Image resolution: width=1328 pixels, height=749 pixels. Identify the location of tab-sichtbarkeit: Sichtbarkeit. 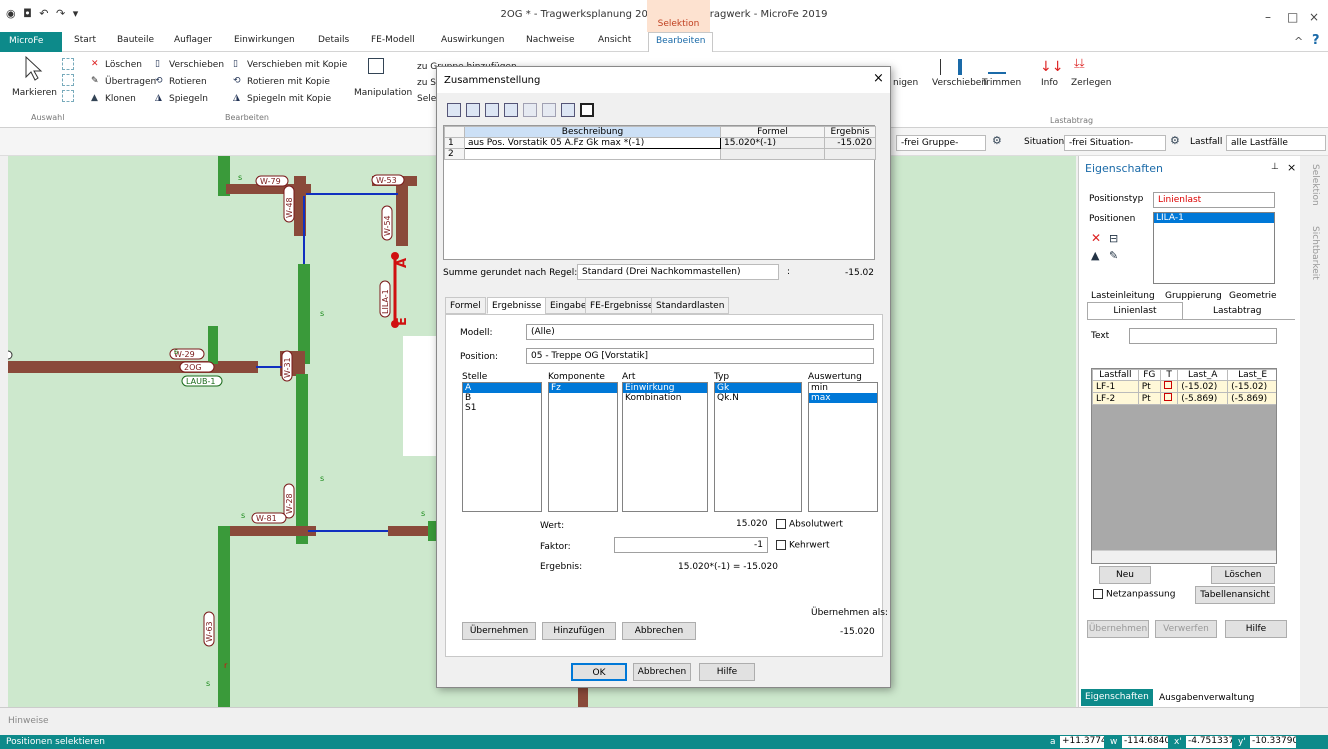
(1315, 253).